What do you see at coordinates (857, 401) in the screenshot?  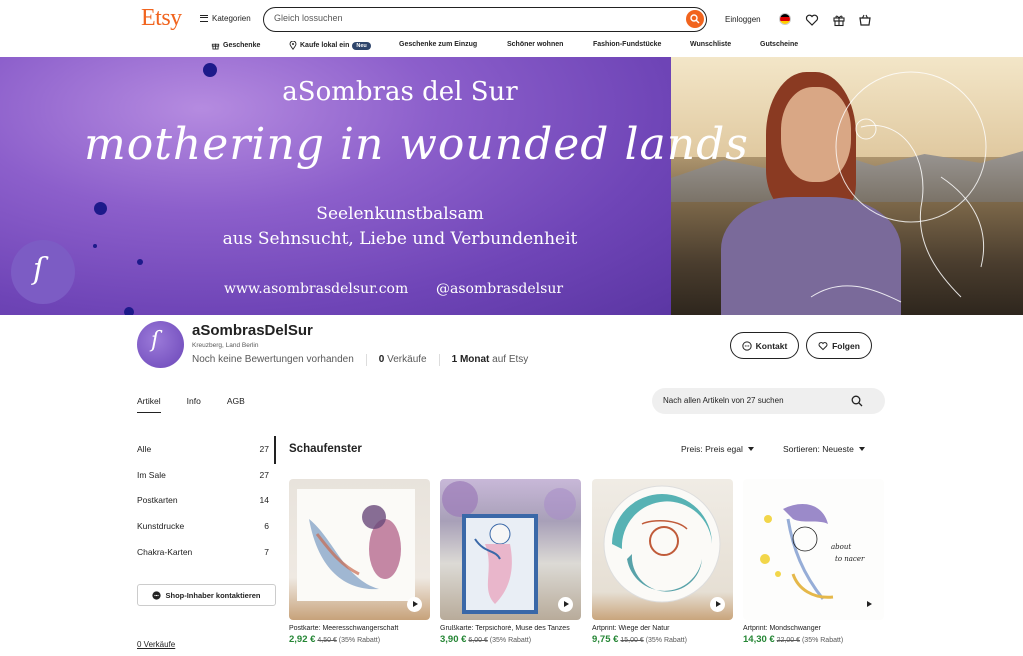 I see `search-icon` at bounding box center [857, 401].